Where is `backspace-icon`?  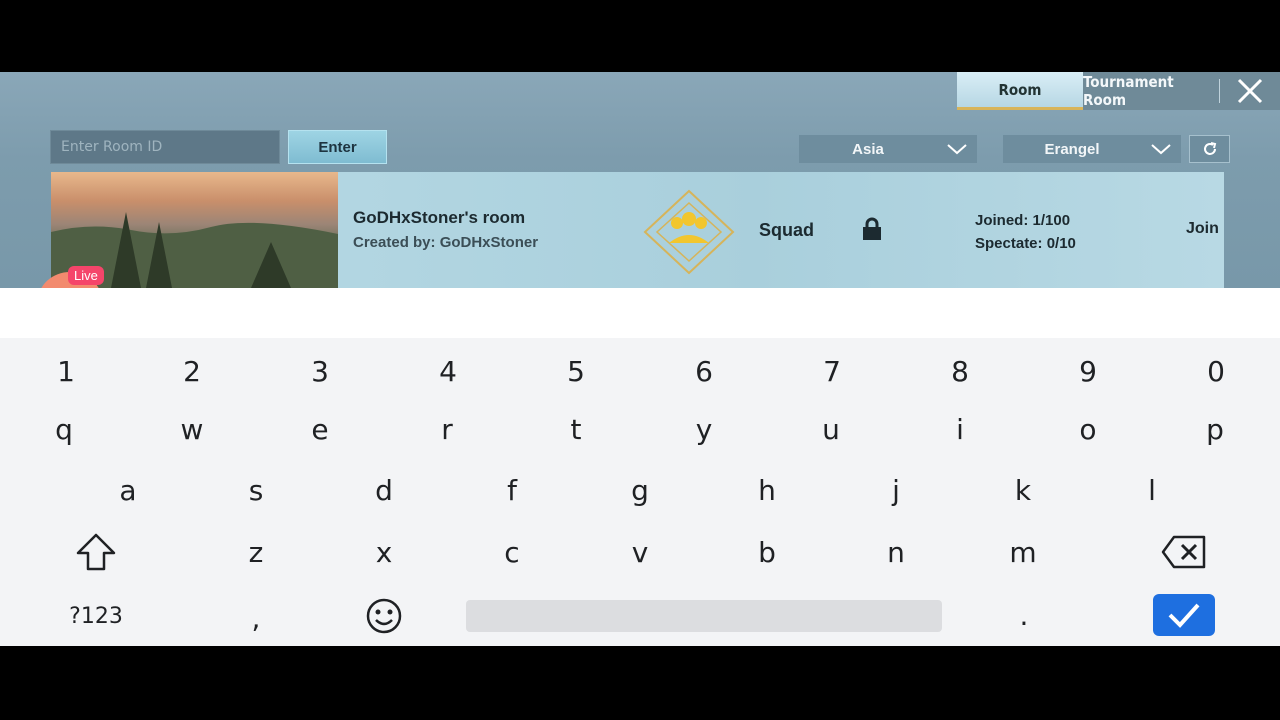 backspace-icon is located at coordinates (1183, 552).